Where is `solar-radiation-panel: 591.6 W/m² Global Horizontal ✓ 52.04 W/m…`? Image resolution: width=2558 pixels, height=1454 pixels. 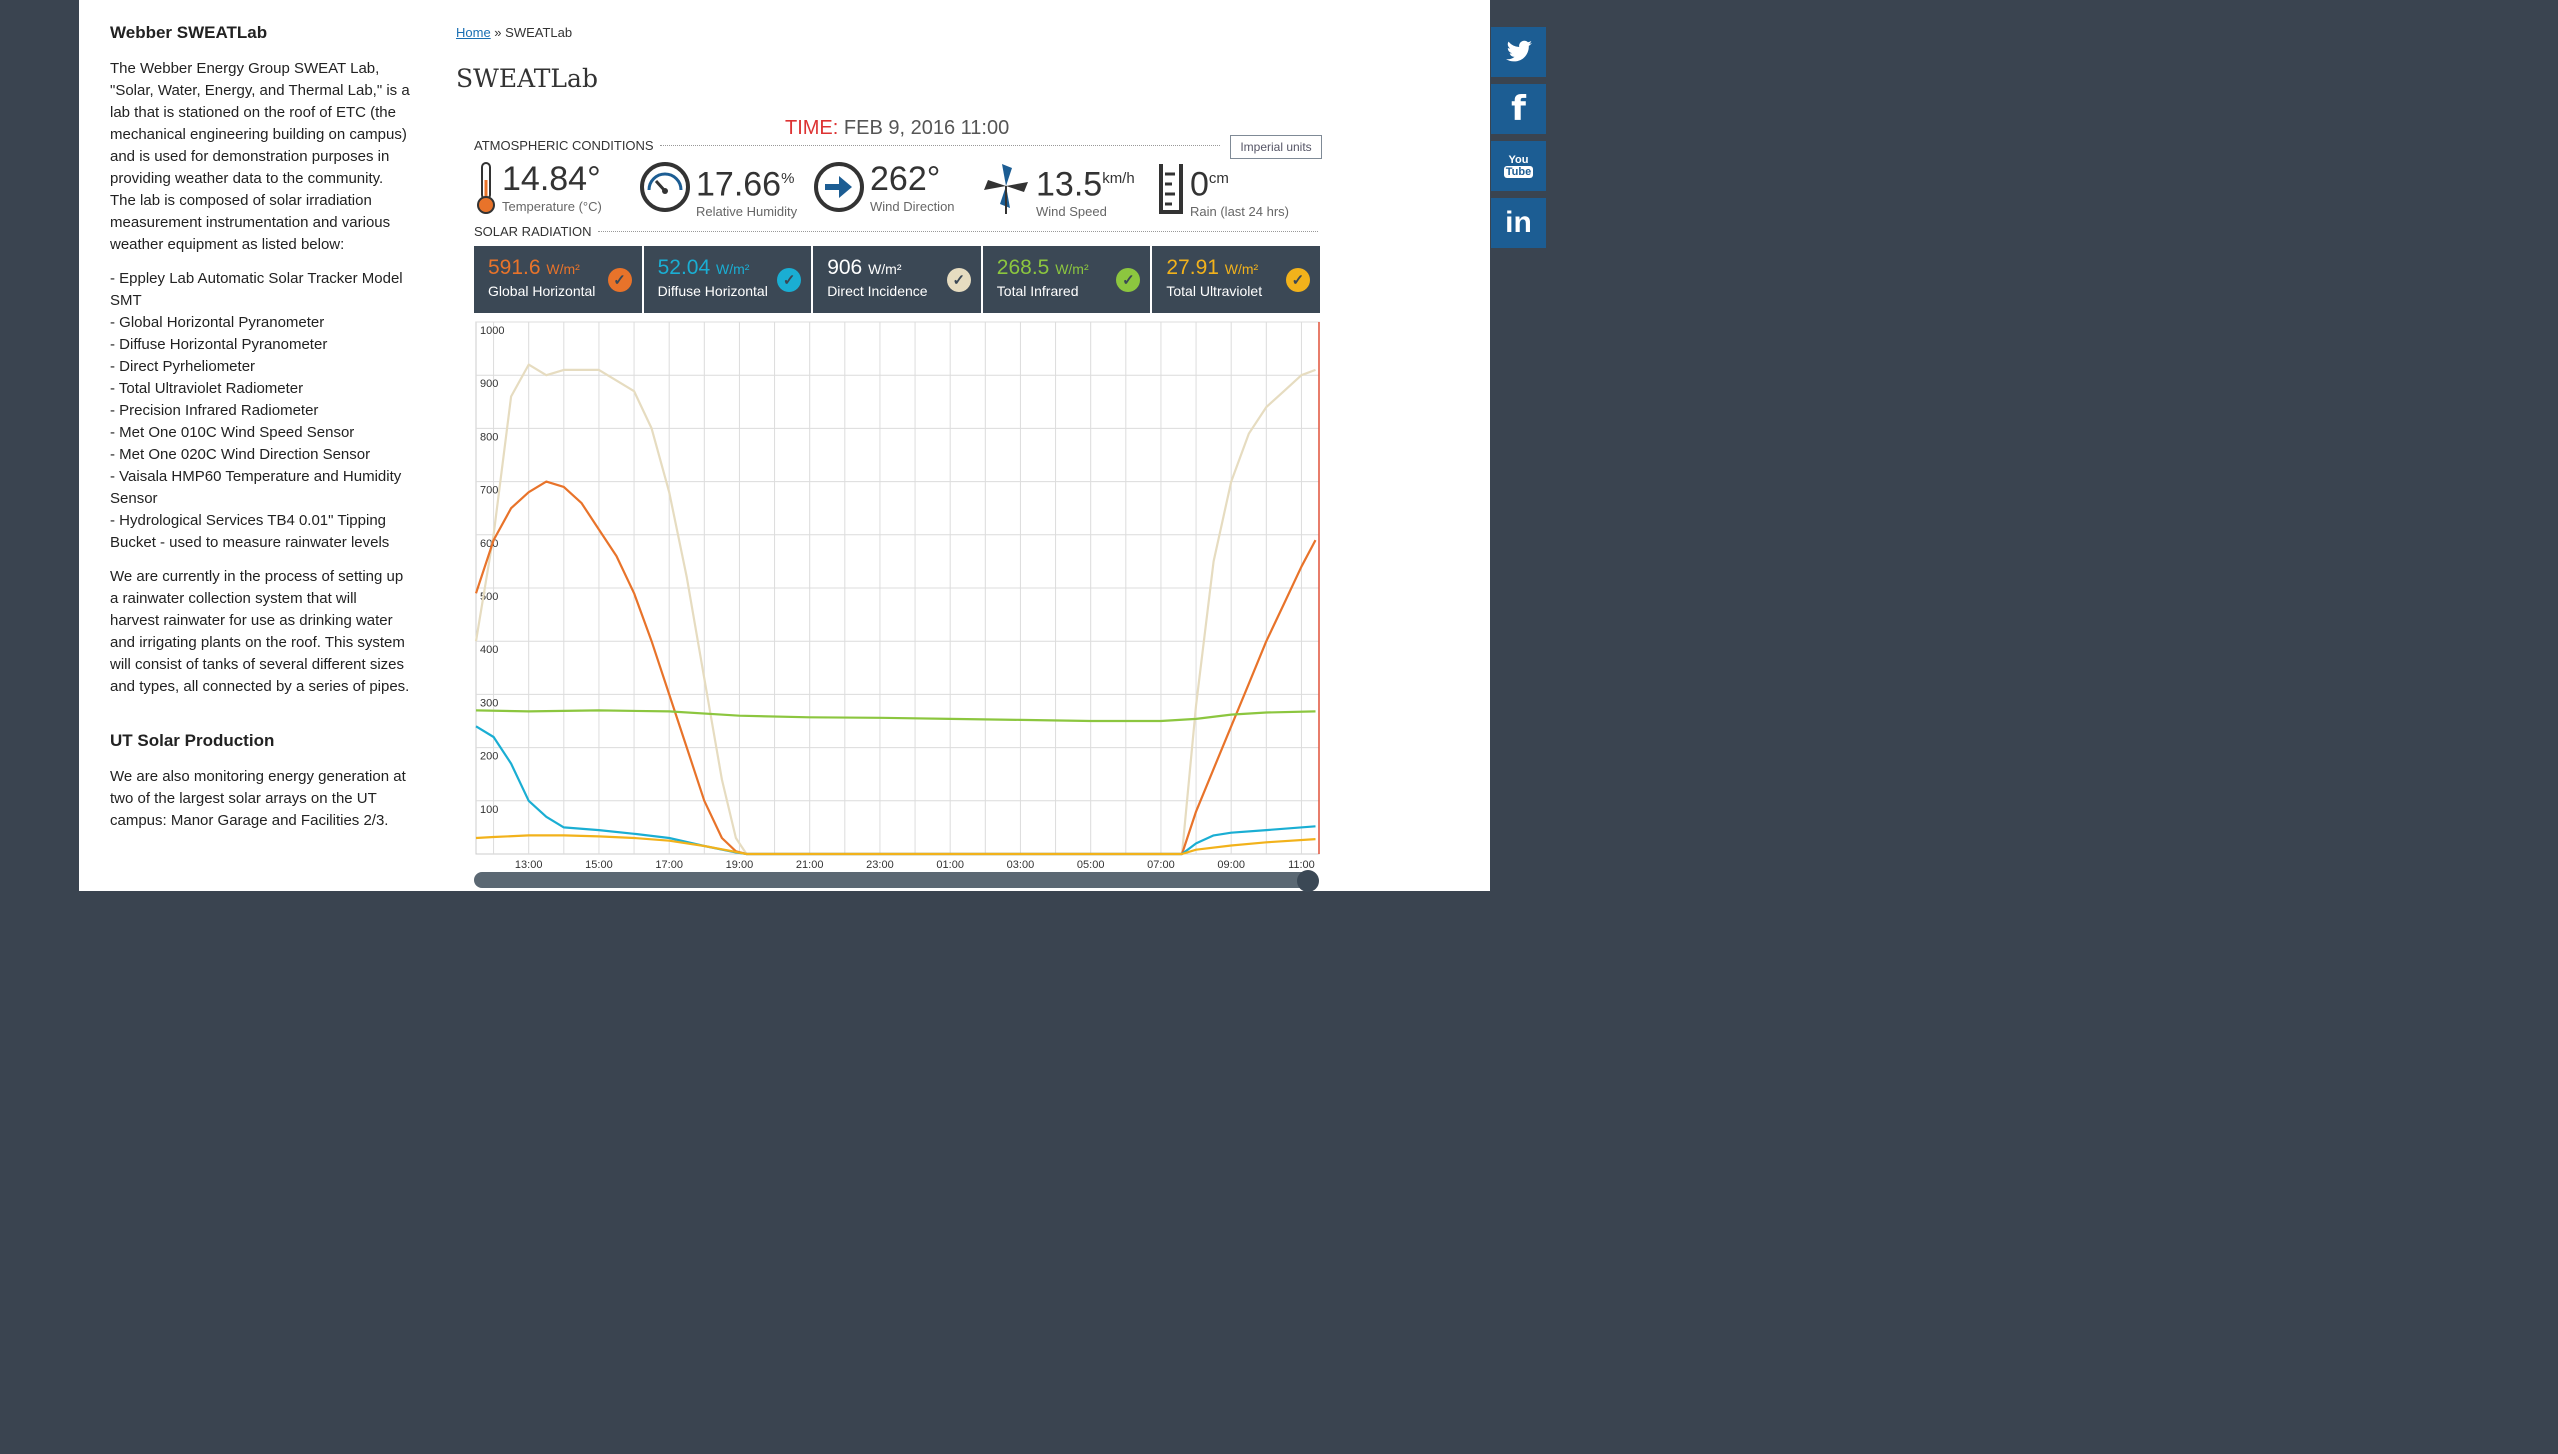 solar-radiation-panel: 591.6 W/m² Global Horizontal ✓ 52.04 W/m… is located at coordinates (897, 279).